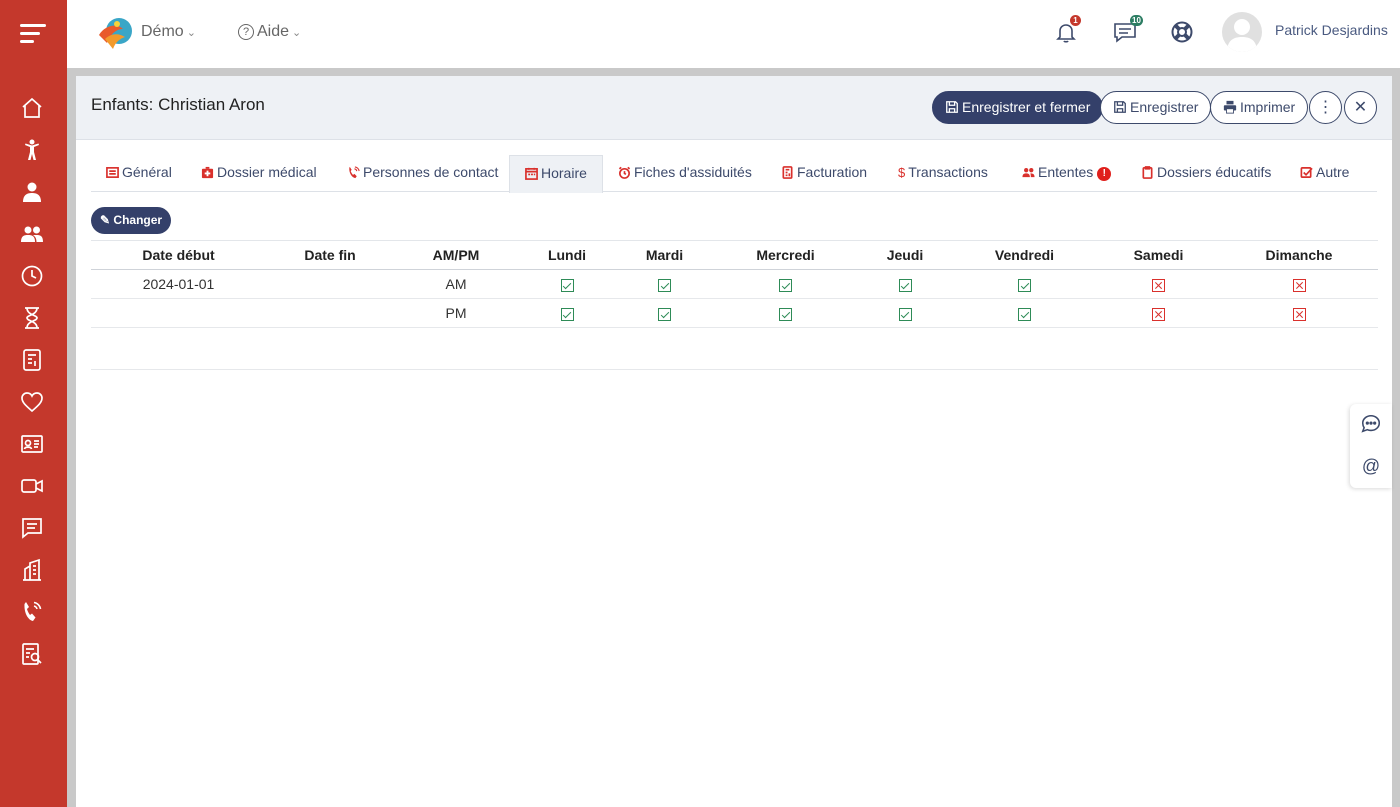  Describe the element at coordinates (33, 277) in the screenshot. I see `clock-icon` at that location.